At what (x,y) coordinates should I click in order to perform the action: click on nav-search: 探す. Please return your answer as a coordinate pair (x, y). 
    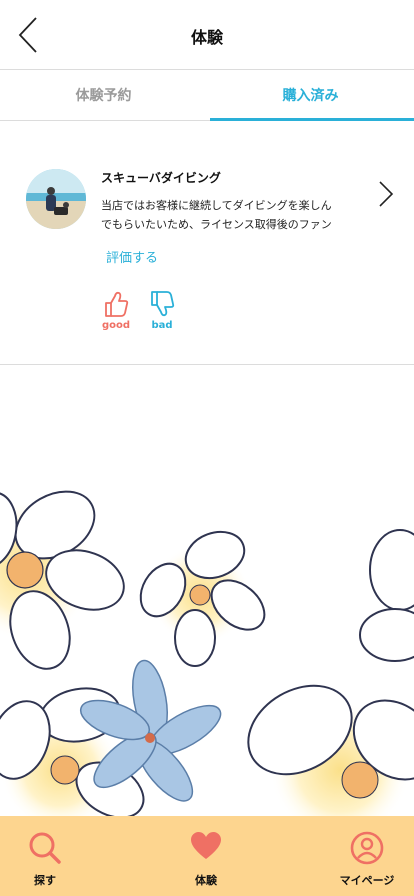
    Looking at the image, I should click on (47, 856).